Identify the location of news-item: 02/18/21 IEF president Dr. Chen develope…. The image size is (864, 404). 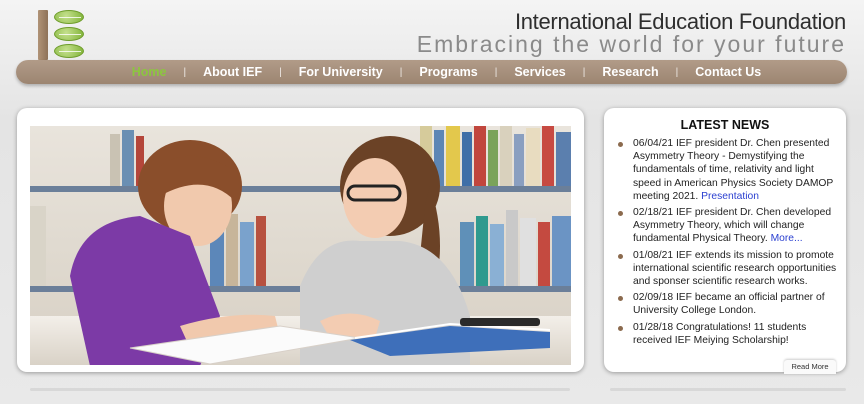
(728, 226).